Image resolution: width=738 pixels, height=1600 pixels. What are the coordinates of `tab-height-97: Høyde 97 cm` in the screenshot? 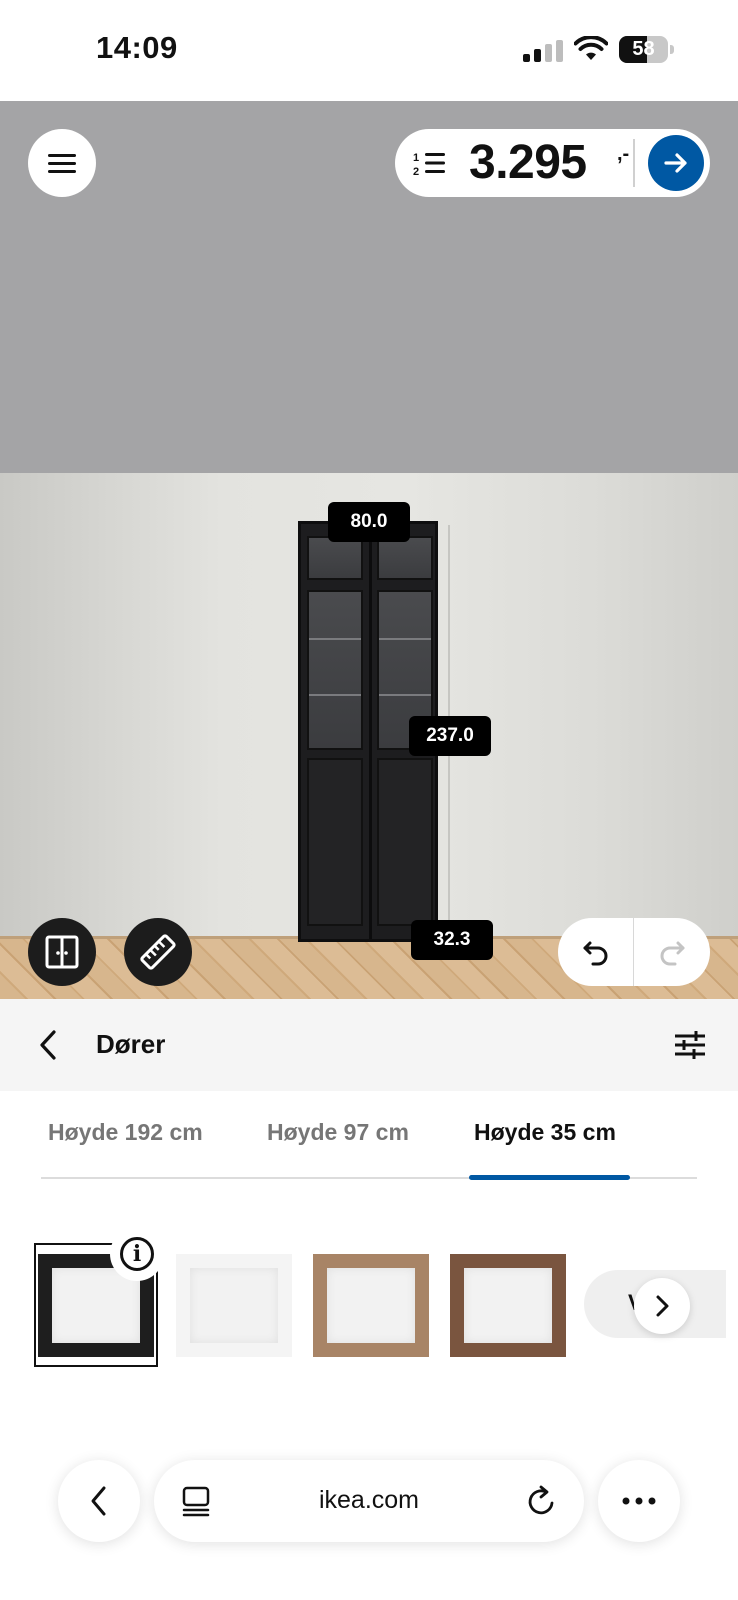 It's located at (338, 1132).